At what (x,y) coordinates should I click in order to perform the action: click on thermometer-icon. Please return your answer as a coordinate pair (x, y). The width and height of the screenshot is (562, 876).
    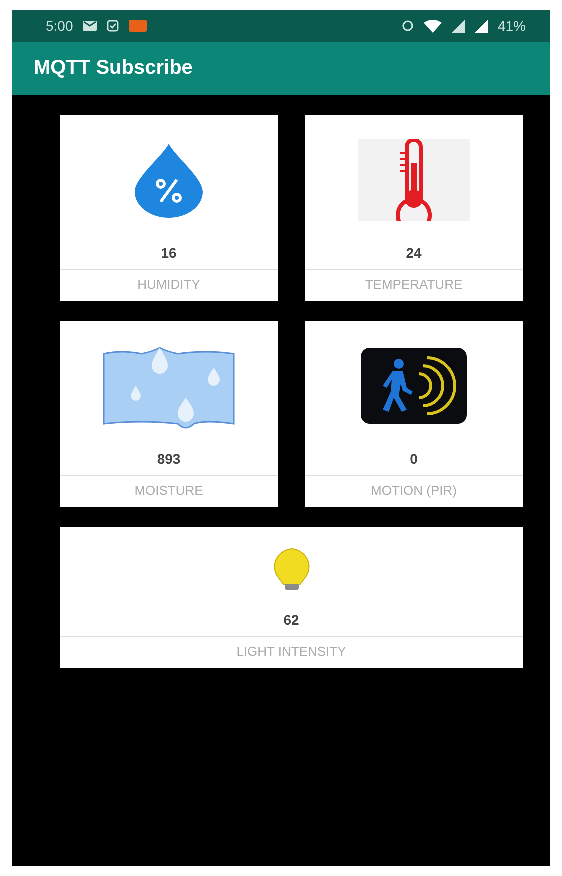
    Looking at the image, I should click on (414, 180).